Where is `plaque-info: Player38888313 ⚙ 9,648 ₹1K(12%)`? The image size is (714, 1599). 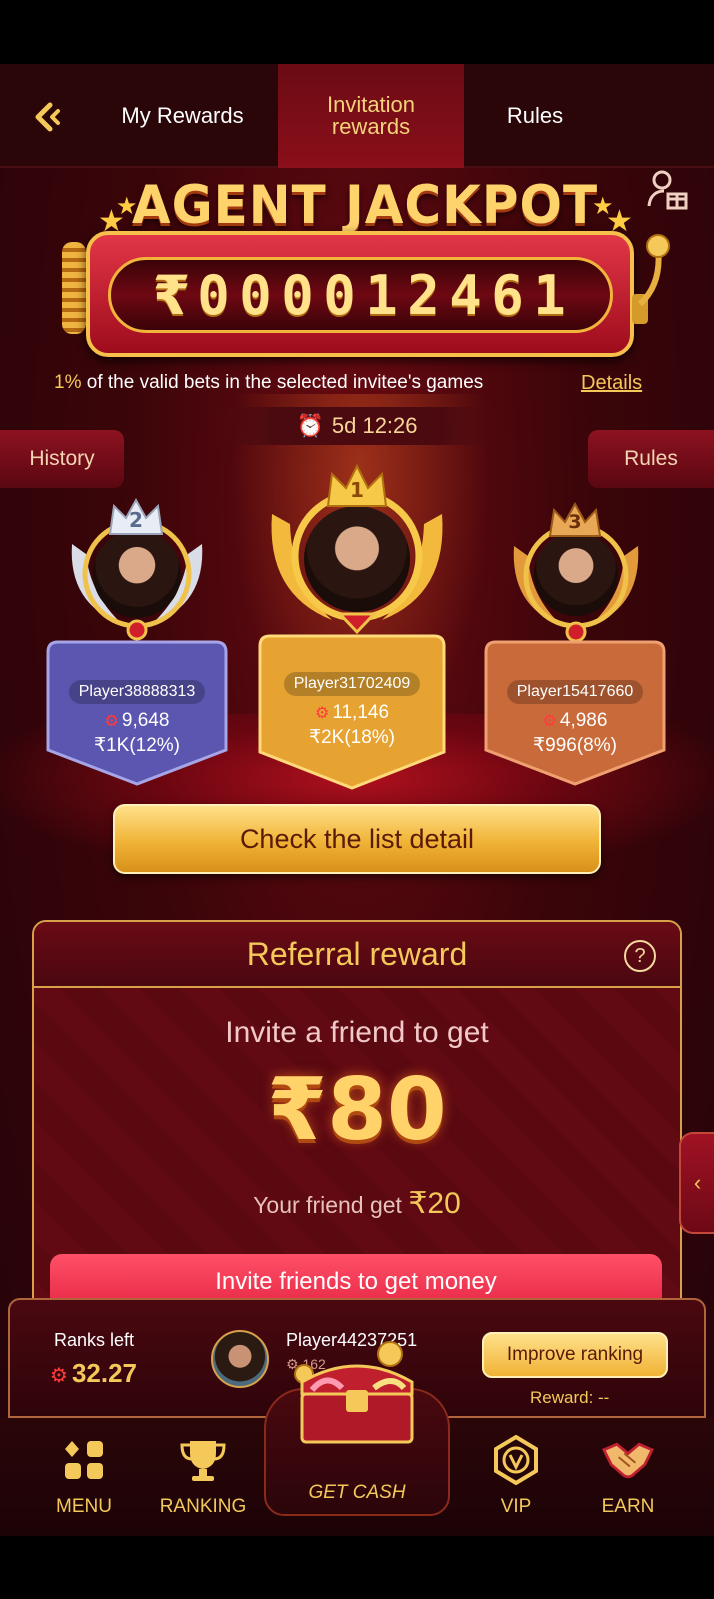
plaque-info: Player38888313 ⚙ 9,648 ₹1K(12%) is located at coordinates (137, 718).